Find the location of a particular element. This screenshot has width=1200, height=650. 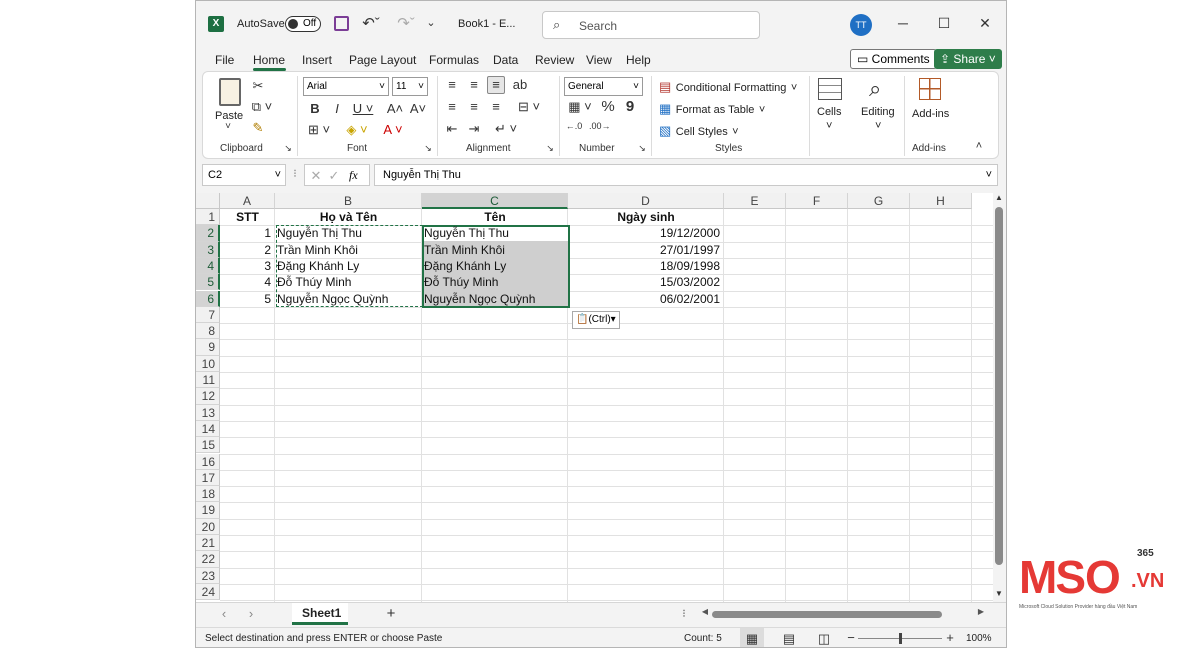

header-cell: Họ và Tên is located at coordinates (348, 217).